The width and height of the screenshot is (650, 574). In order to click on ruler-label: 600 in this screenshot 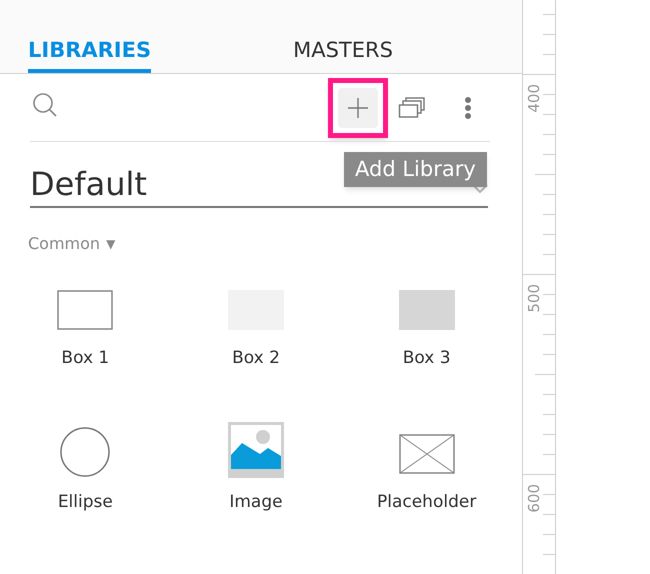, I will do `click(534, 498)`.